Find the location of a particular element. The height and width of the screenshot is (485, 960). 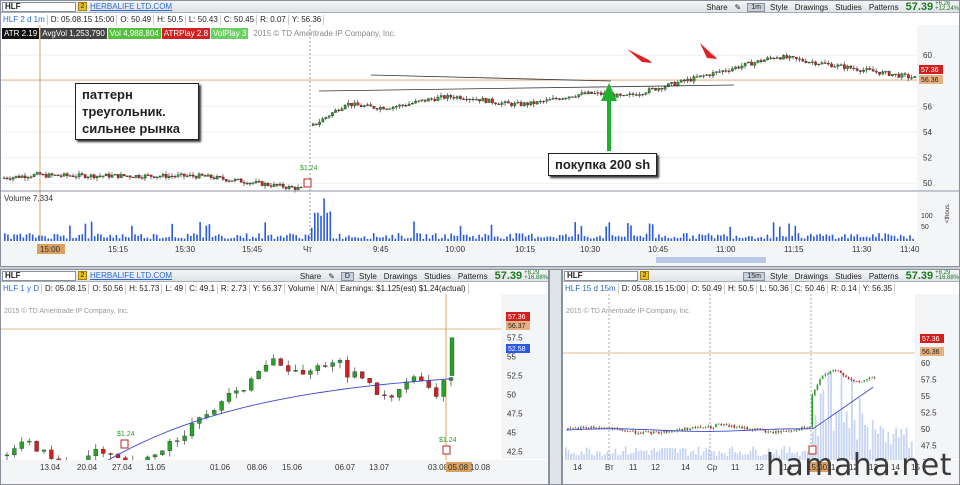

price-label: 57.36 is located at coordinates (517, 317).